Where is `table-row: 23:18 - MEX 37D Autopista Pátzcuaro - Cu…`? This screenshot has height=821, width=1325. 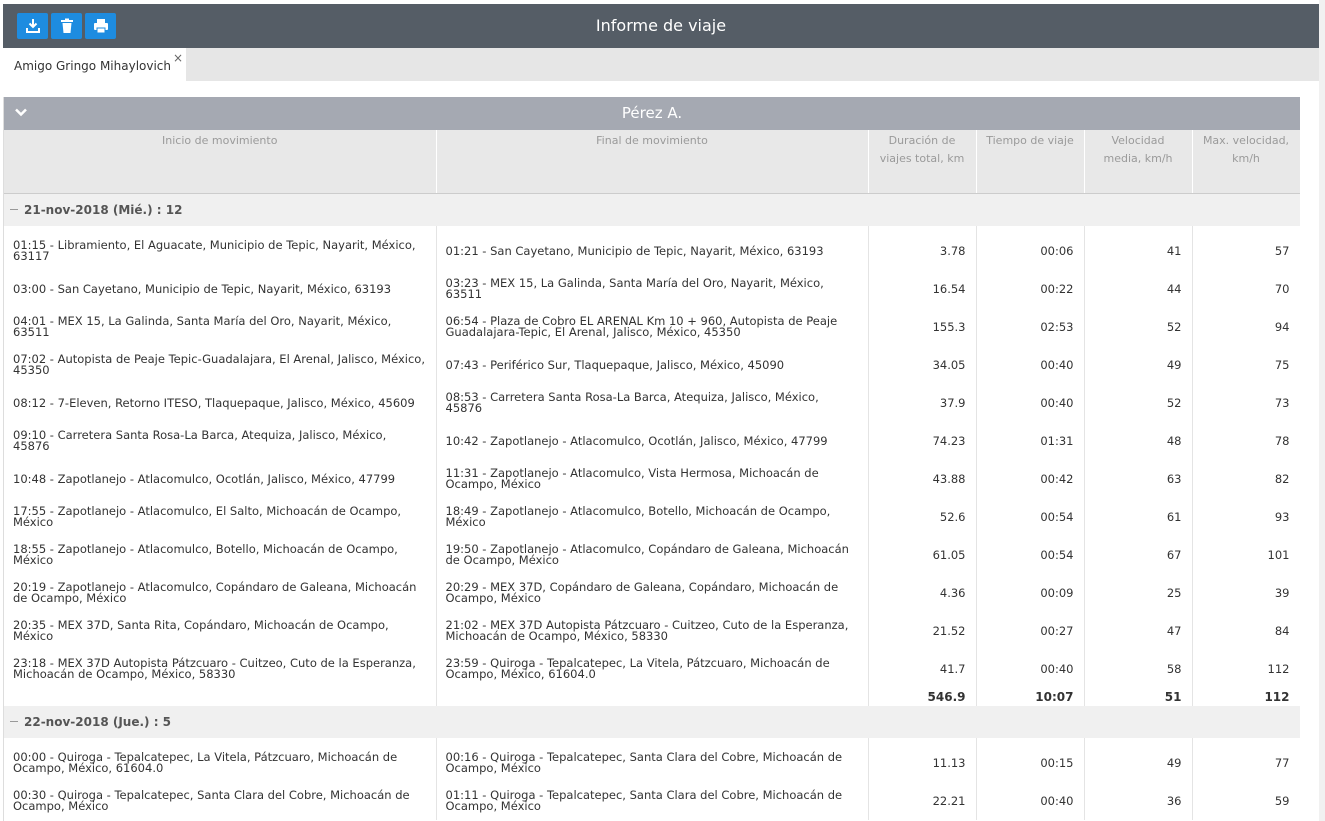 table-row: 23:18 - MEX 37D Autopista Pátzcuaro - Cu… is located at coordinates (652, 669).